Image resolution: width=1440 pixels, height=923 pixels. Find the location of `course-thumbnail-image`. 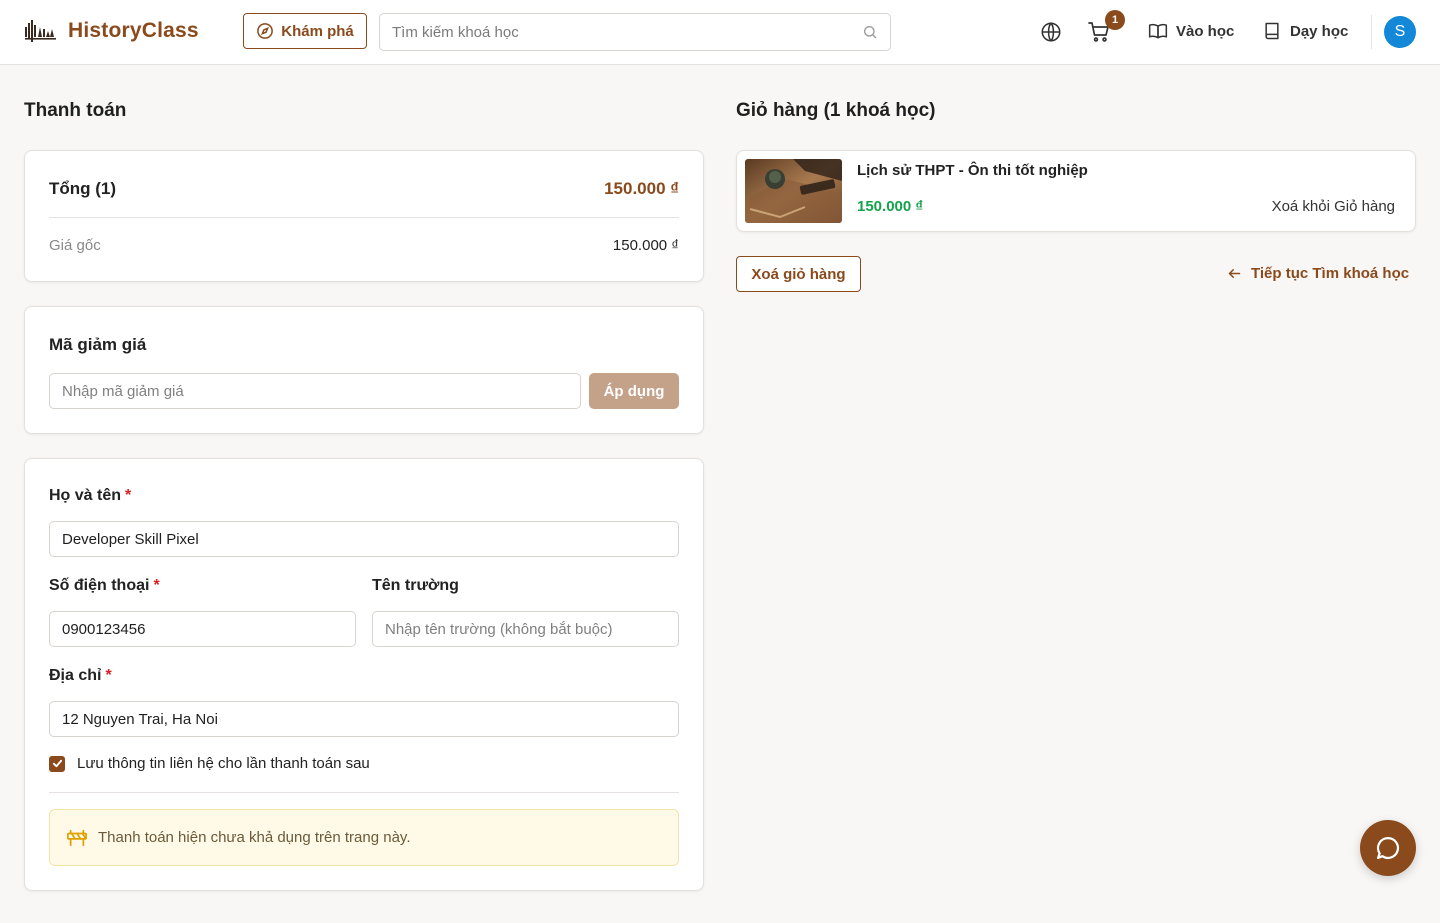

course-thumbnail-image is located at coordinates (793, 191).